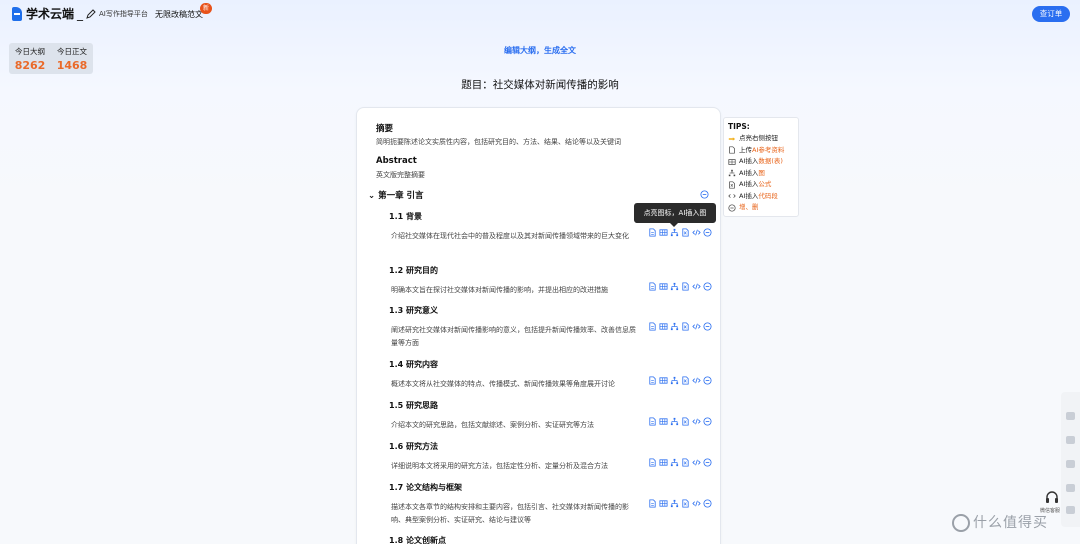 The height and width of the screenshot is (544, 1080). Describe the element at coordinates (50, 14) in the screenshot. I see `logo-text: 学术云端` at that location.